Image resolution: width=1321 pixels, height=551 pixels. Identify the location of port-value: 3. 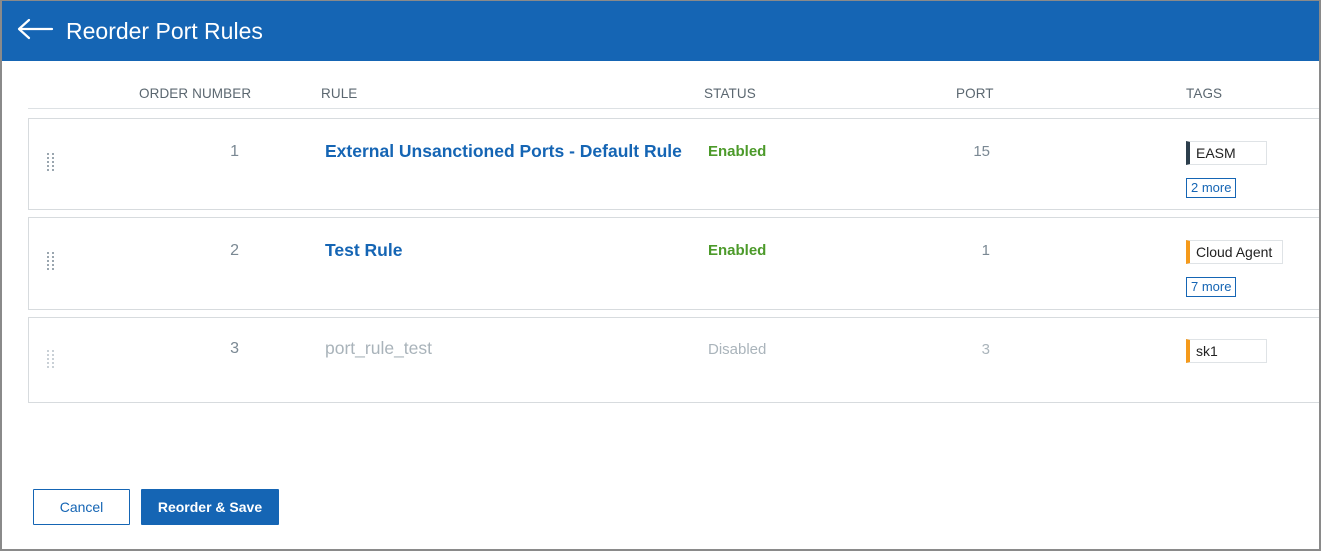
(985, 349).